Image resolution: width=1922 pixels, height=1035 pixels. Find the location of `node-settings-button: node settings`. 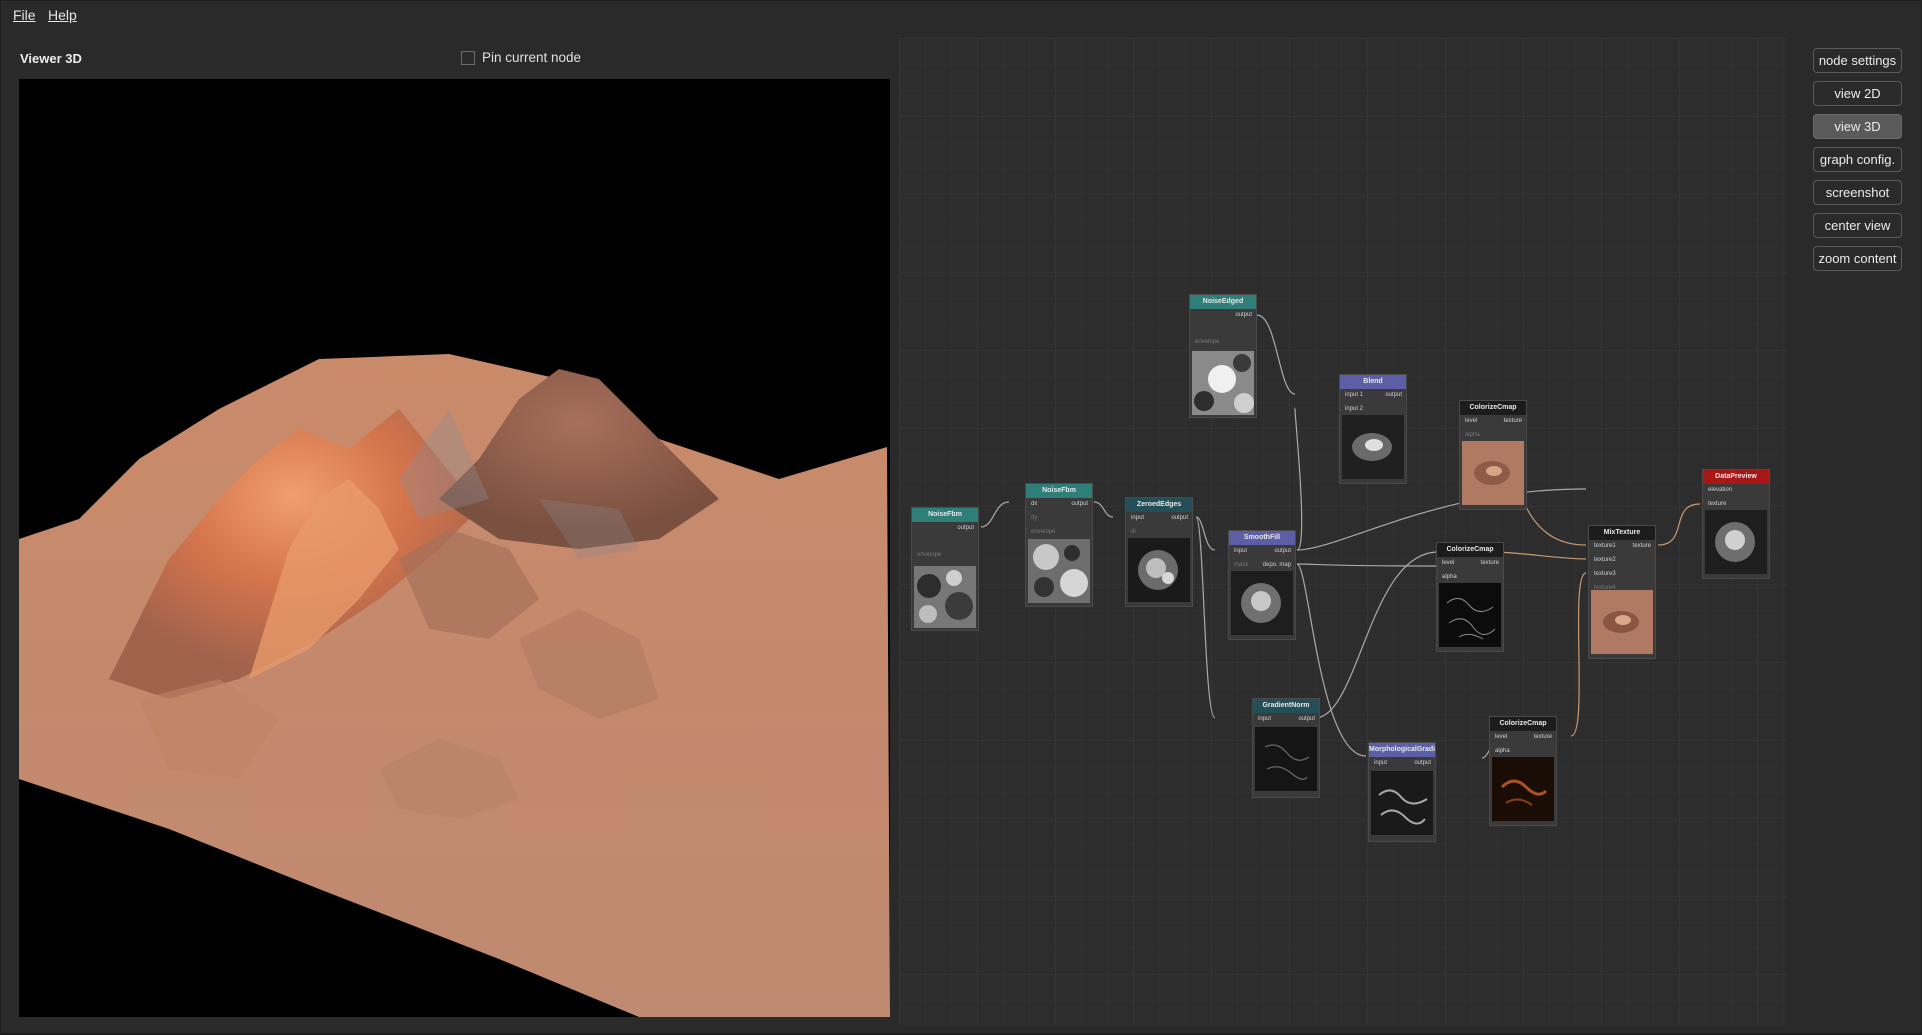

node-settings-button: node settings is located at coordinates (1857, 60).